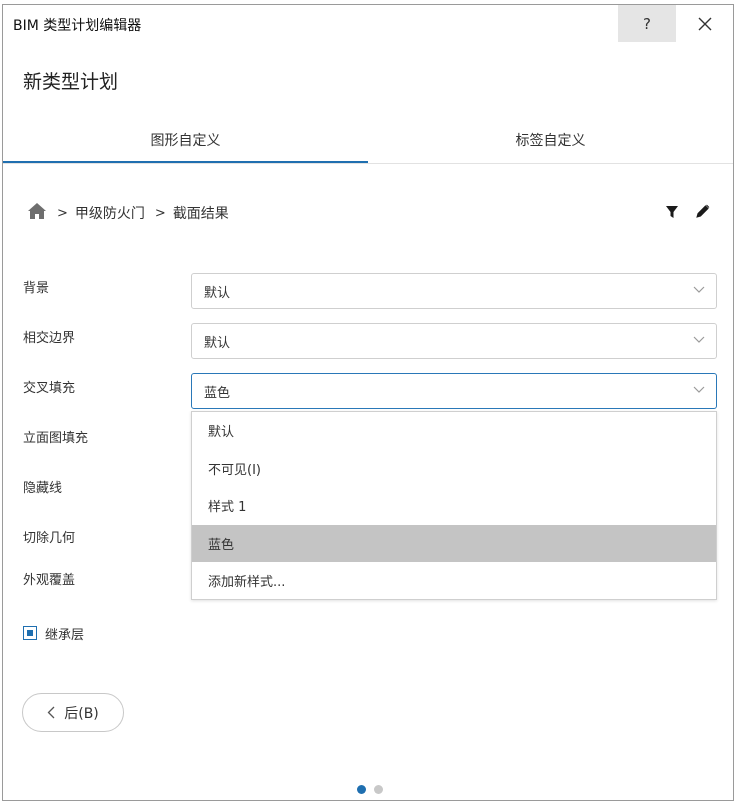 The width and height of the screenshot is (738, 805). I want to click on edit-pencil-icon, so click(702, 213).